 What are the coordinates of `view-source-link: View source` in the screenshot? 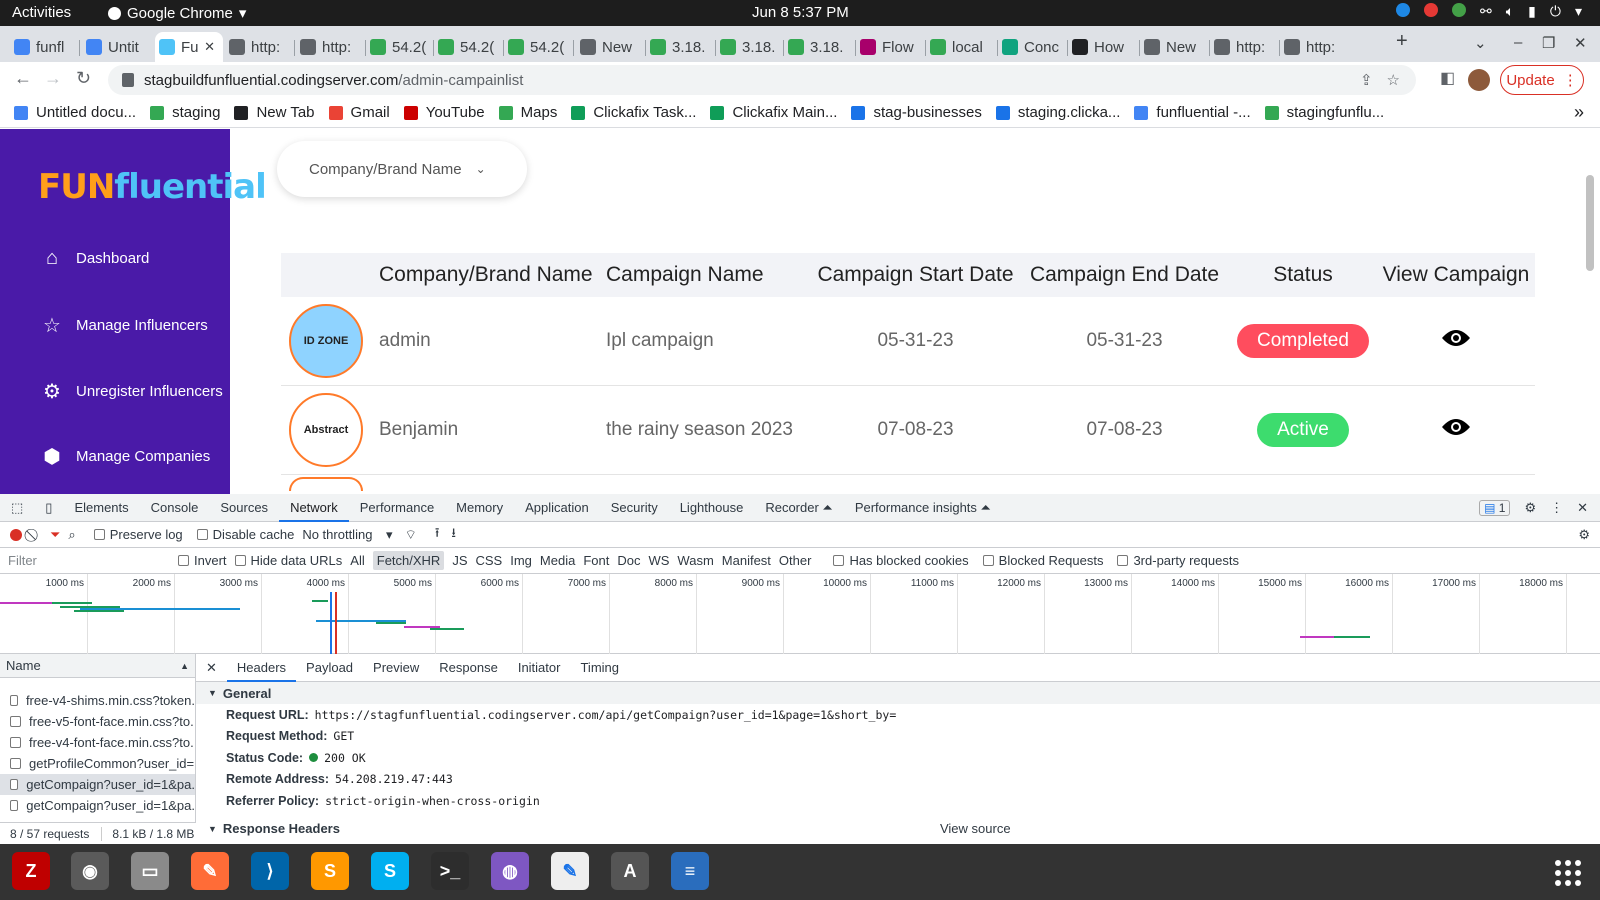 It's located at (975, 828).